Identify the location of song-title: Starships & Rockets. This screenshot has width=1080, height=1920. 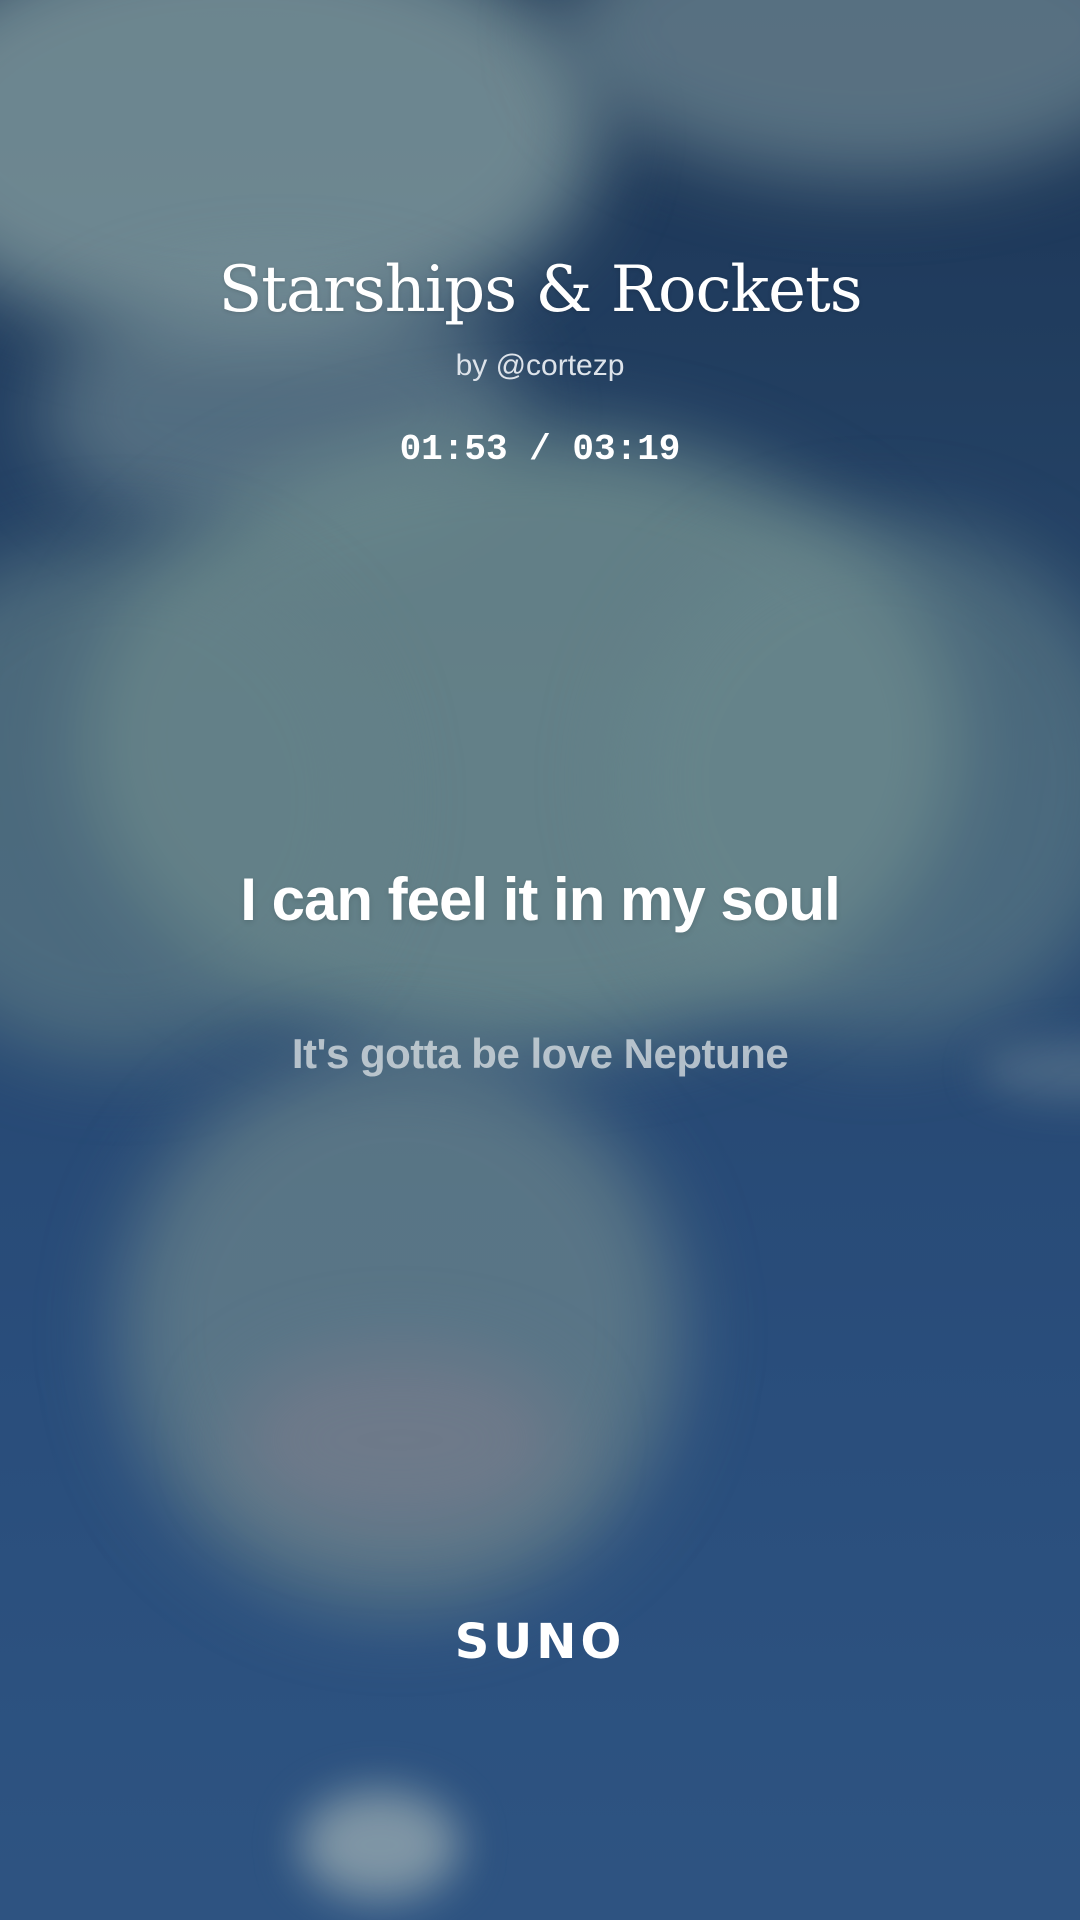
(540, 290).